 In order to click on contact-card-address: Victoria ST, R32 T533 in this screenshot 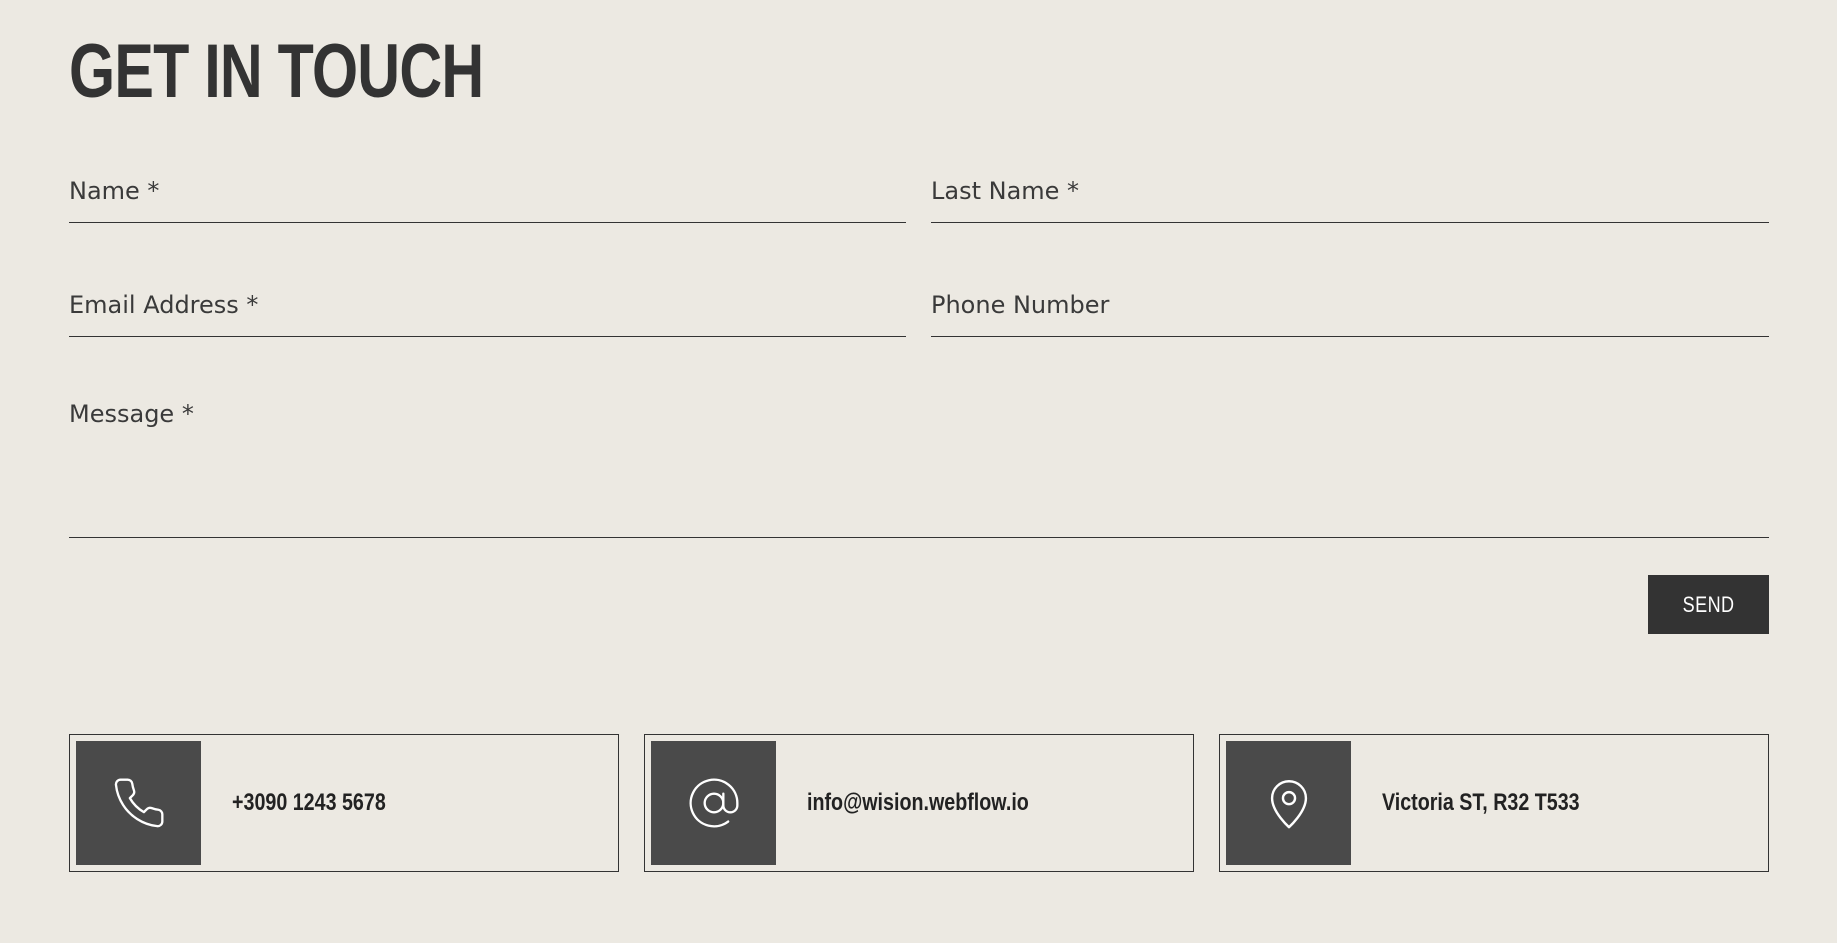, I will do `click(1494, 803)`.